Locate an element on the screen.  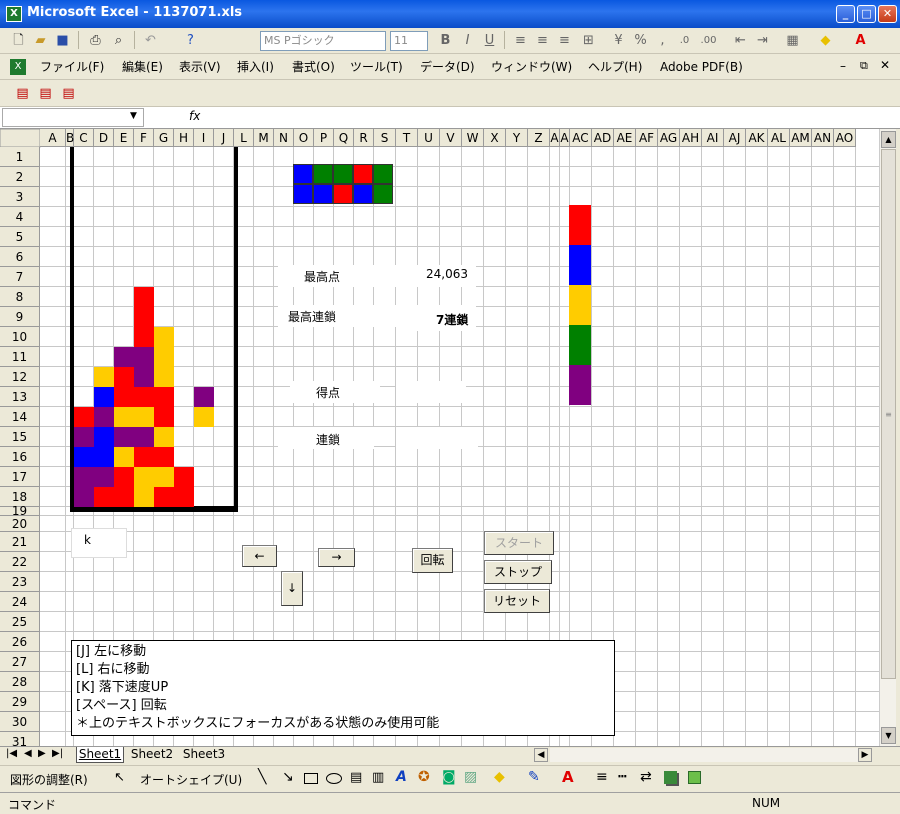
column-header: H is located at coordinates (184, 138).